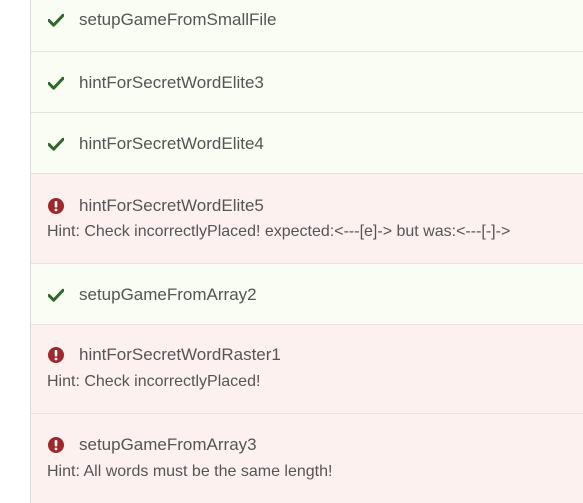 This screenshot has width=583, height=503. What do you see at coordinates (307, 143) in the screenshot?
I see `test-result-row: hintForSecretWordElite4` at bounding box center [307, 143].